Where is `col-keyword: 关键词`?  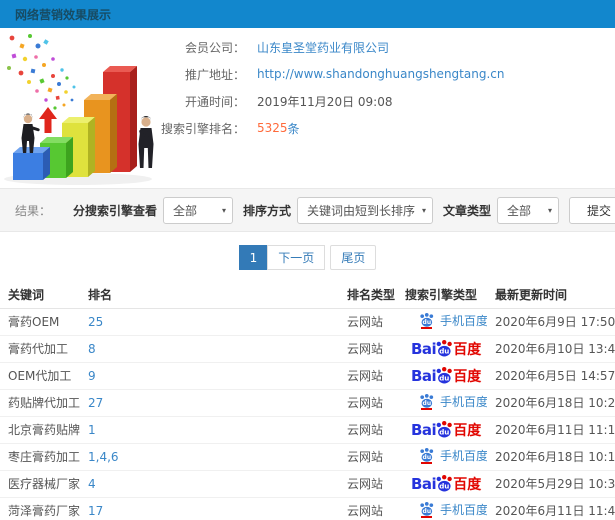 col-keyword: 关键词 is located at coordinates (40, 295).